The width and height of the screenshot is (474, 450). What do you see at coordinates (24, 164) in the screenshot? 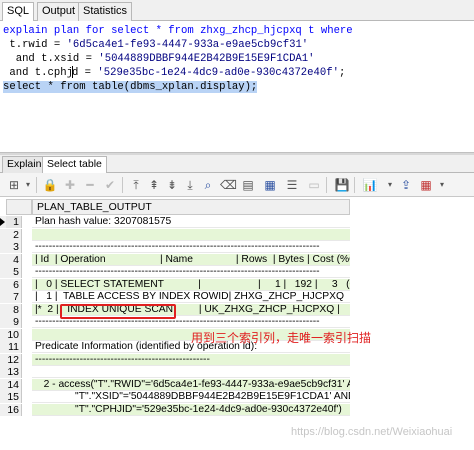
I see `tab-explain: Explain` at bounding box center [24, 164].